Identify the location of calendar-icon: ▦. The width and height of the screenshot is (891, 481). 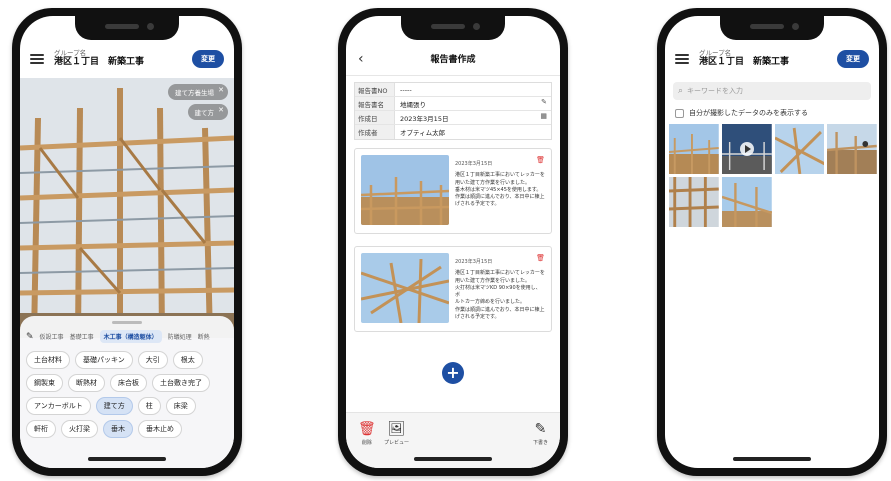
(543, 116).